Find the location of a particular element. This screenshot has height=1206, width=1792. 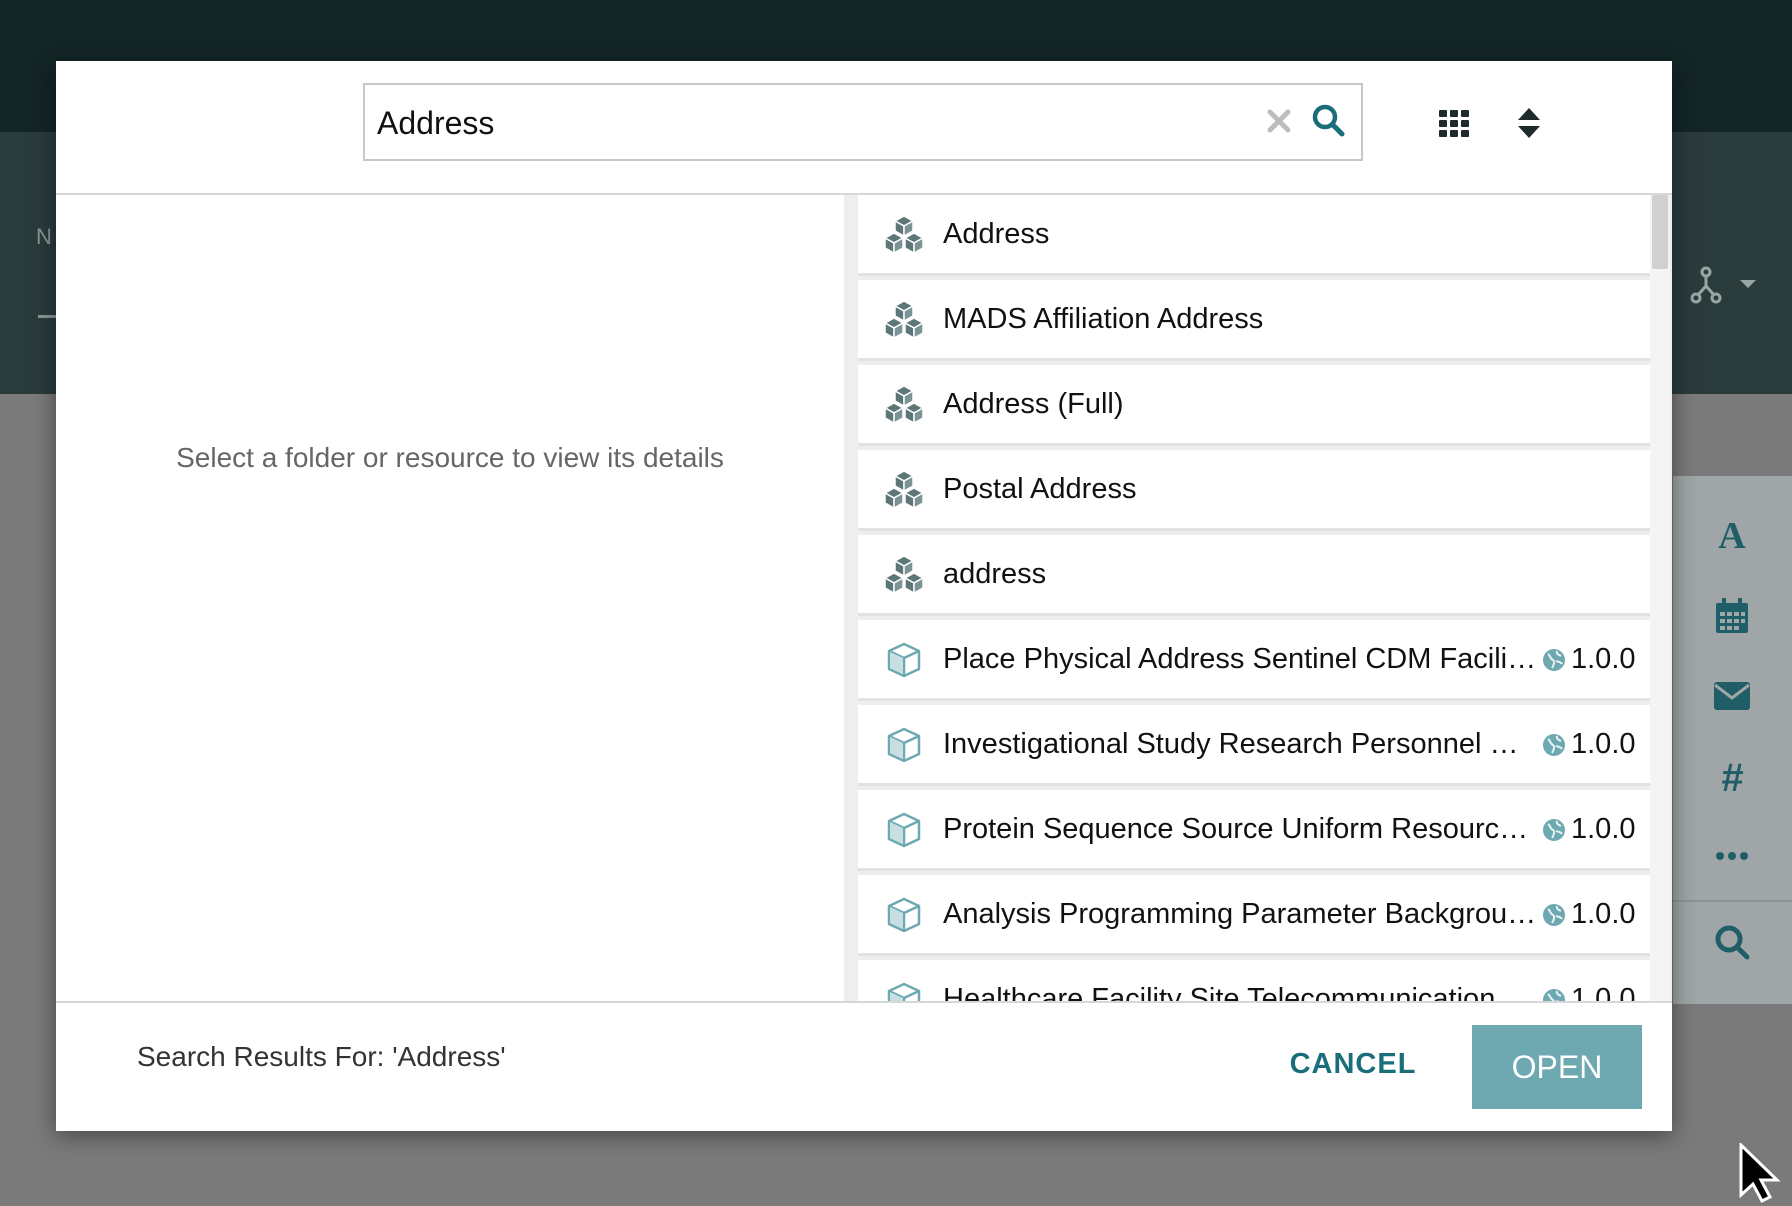

results-scrollbar is located at coordinates (1660, 598).